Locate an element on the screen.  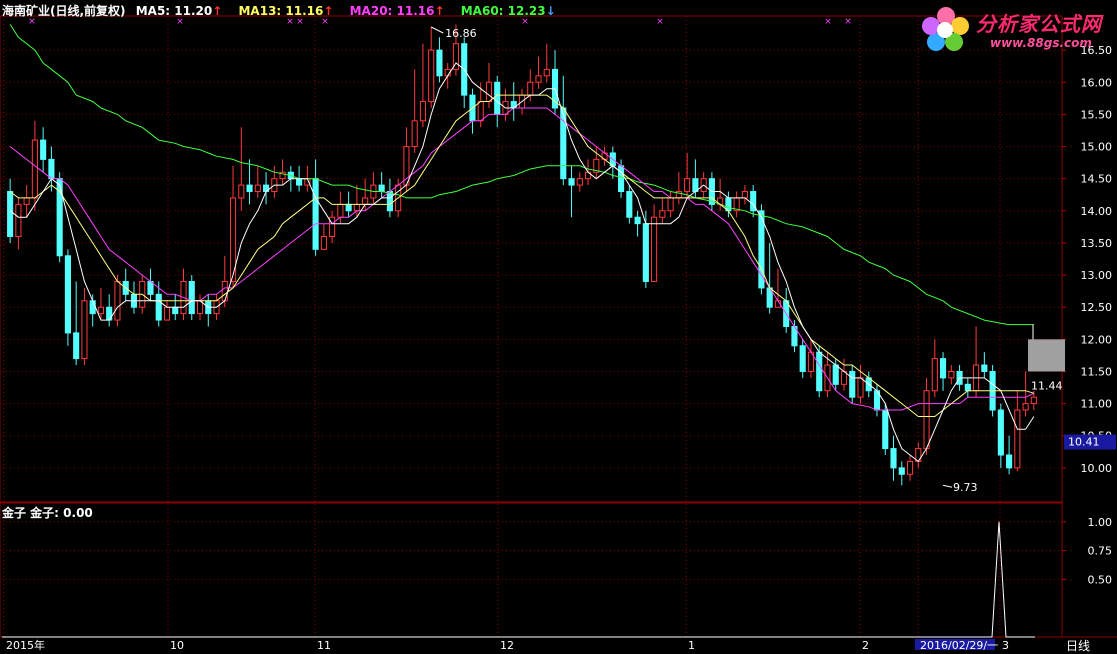
y-tick-label: 15.00 is located at coordinates (1097, 147).